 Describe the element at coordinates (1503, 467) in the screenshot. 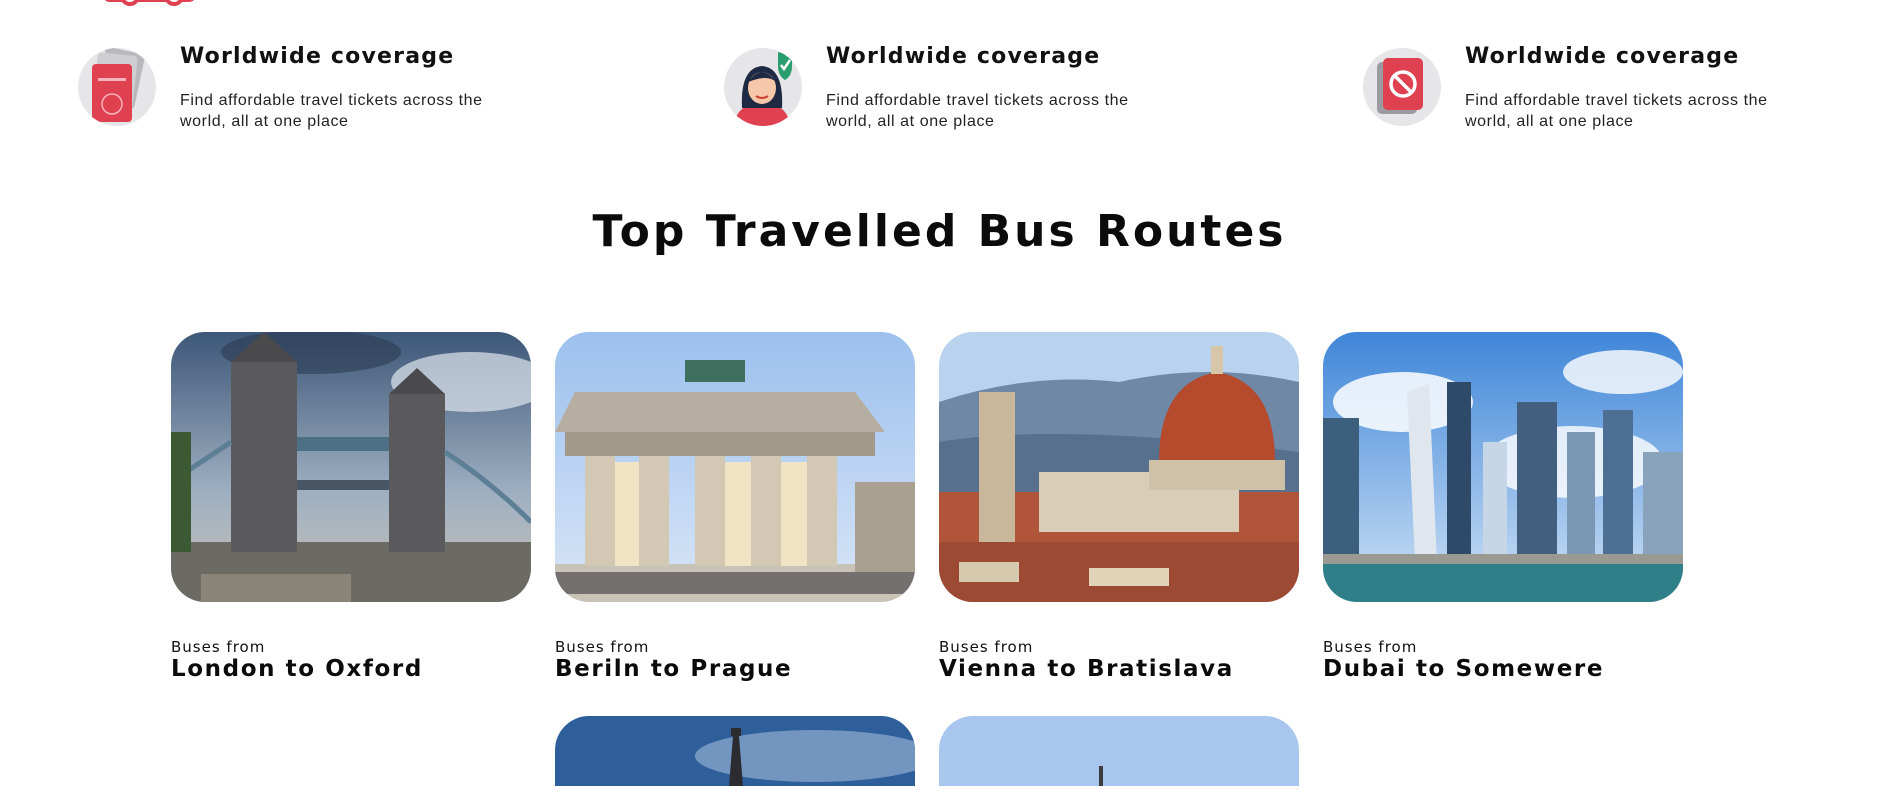

I see `dubai-marina-photo` at that location.